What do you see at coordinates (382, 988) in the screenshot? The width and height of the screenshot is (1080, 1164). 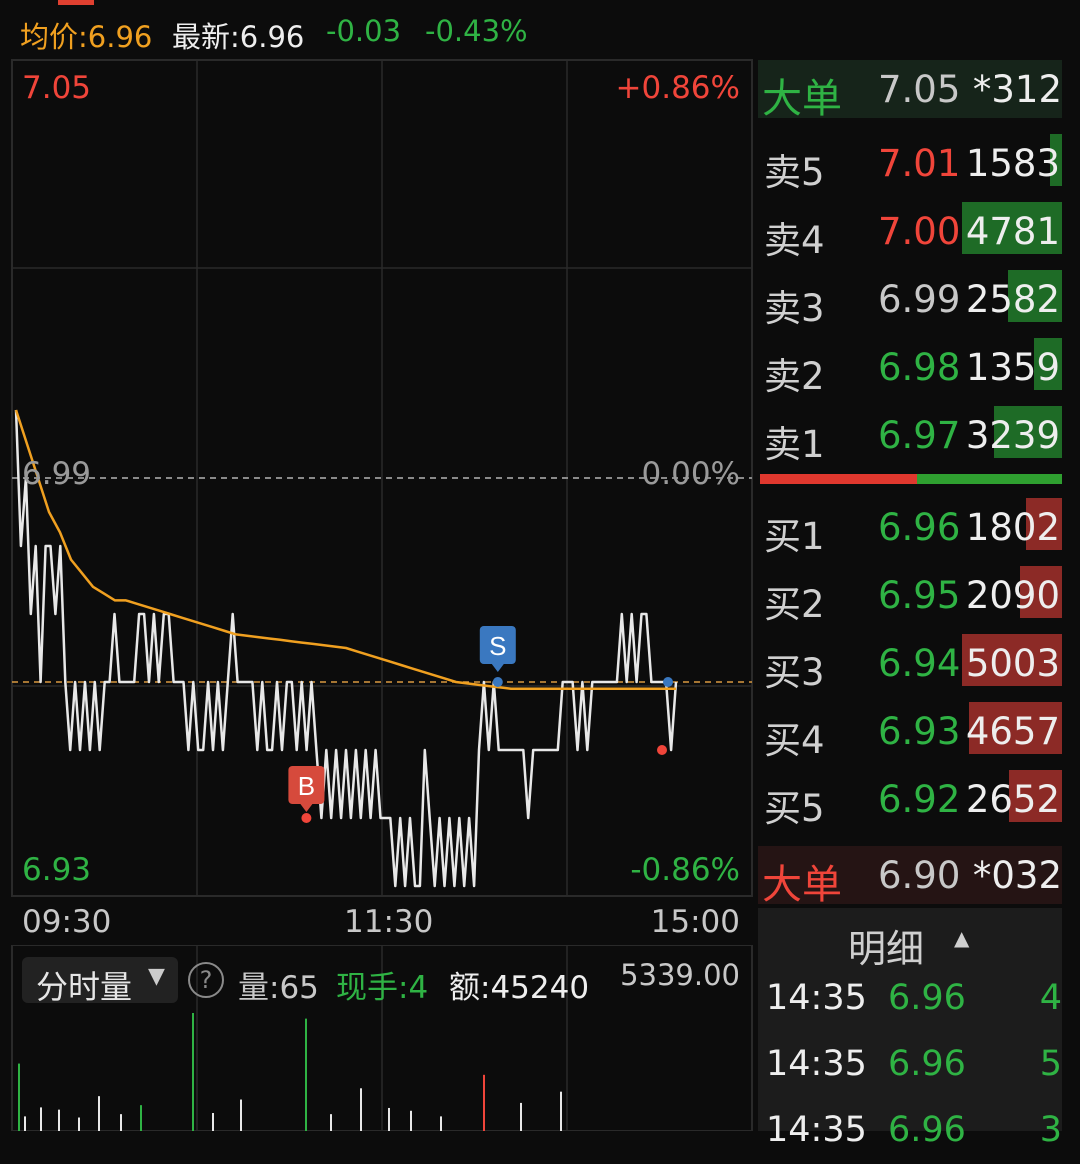 I see `volume-hand: 现手:4` at bounding box center [382, 988].